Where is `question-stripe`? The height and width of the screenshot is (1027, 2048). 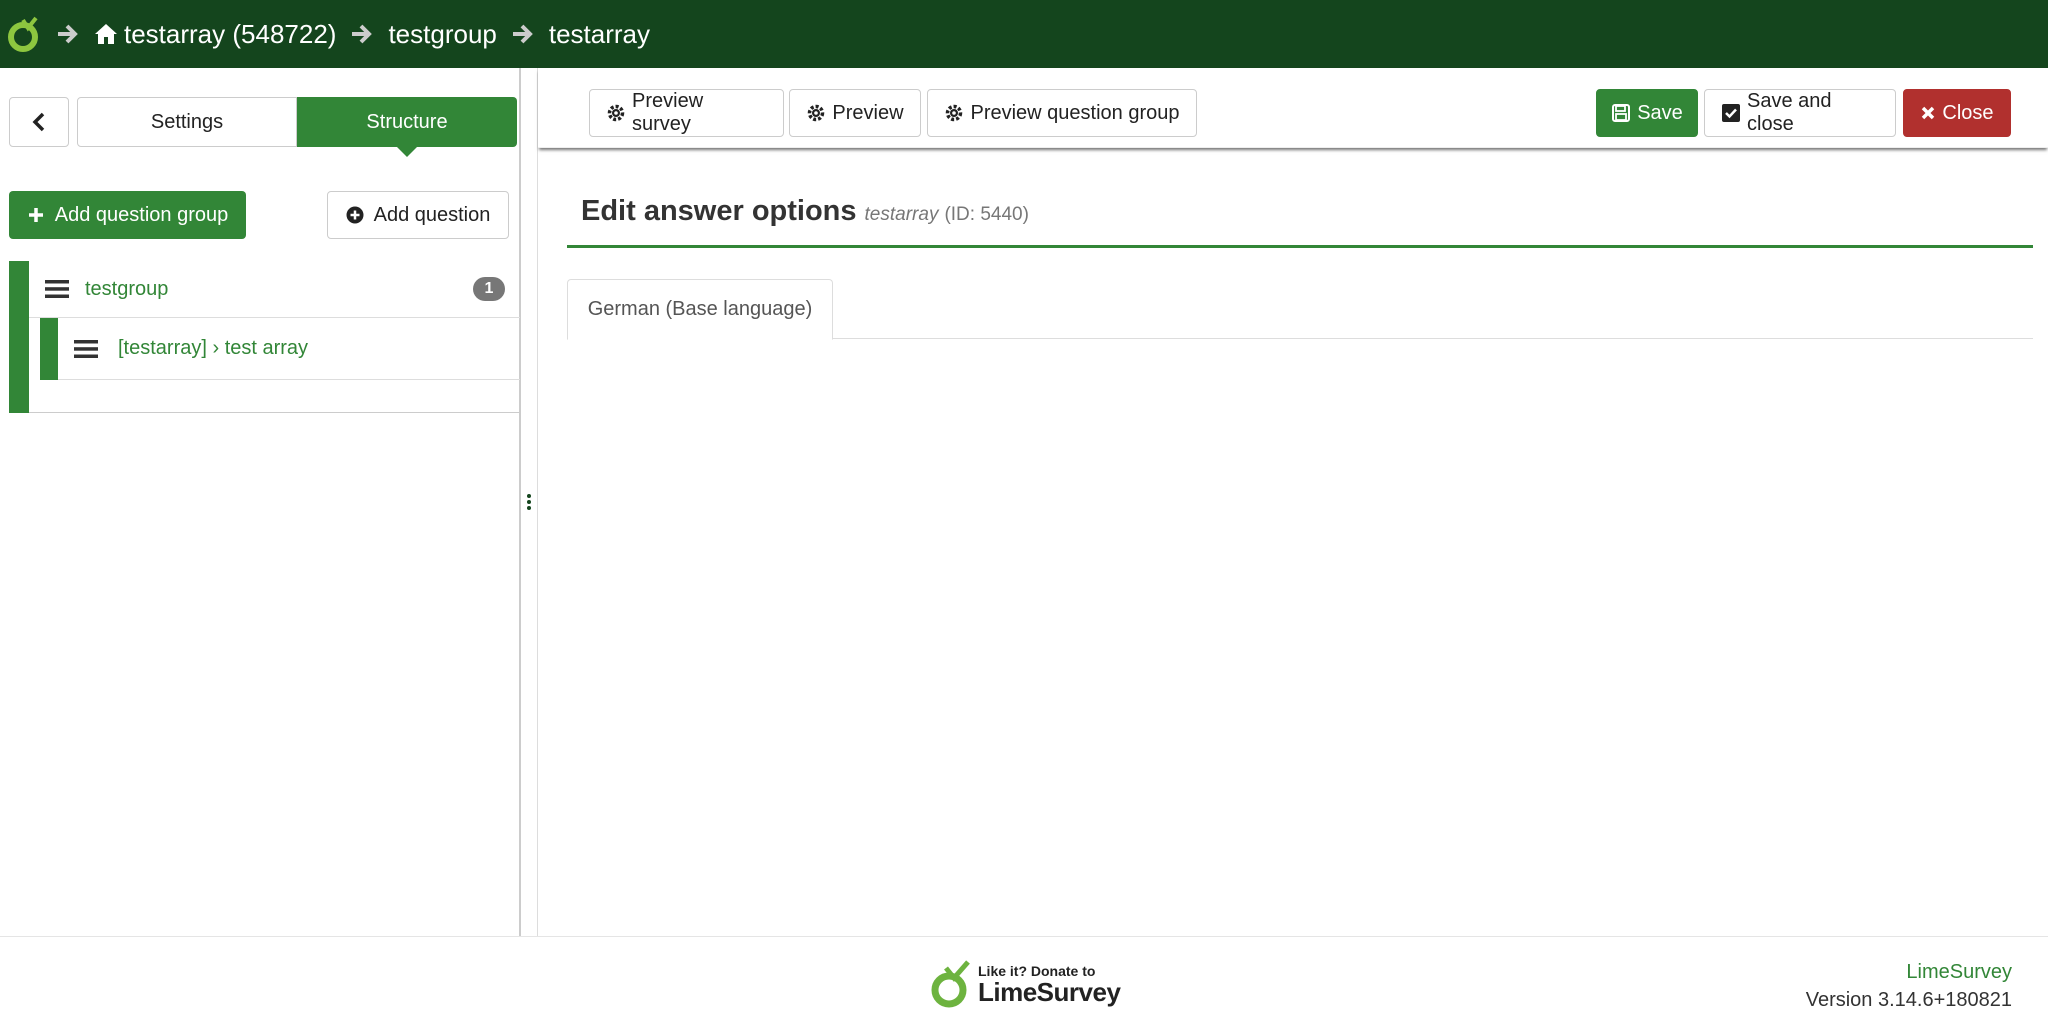 question-stripe is located at coordinates (49, 349).